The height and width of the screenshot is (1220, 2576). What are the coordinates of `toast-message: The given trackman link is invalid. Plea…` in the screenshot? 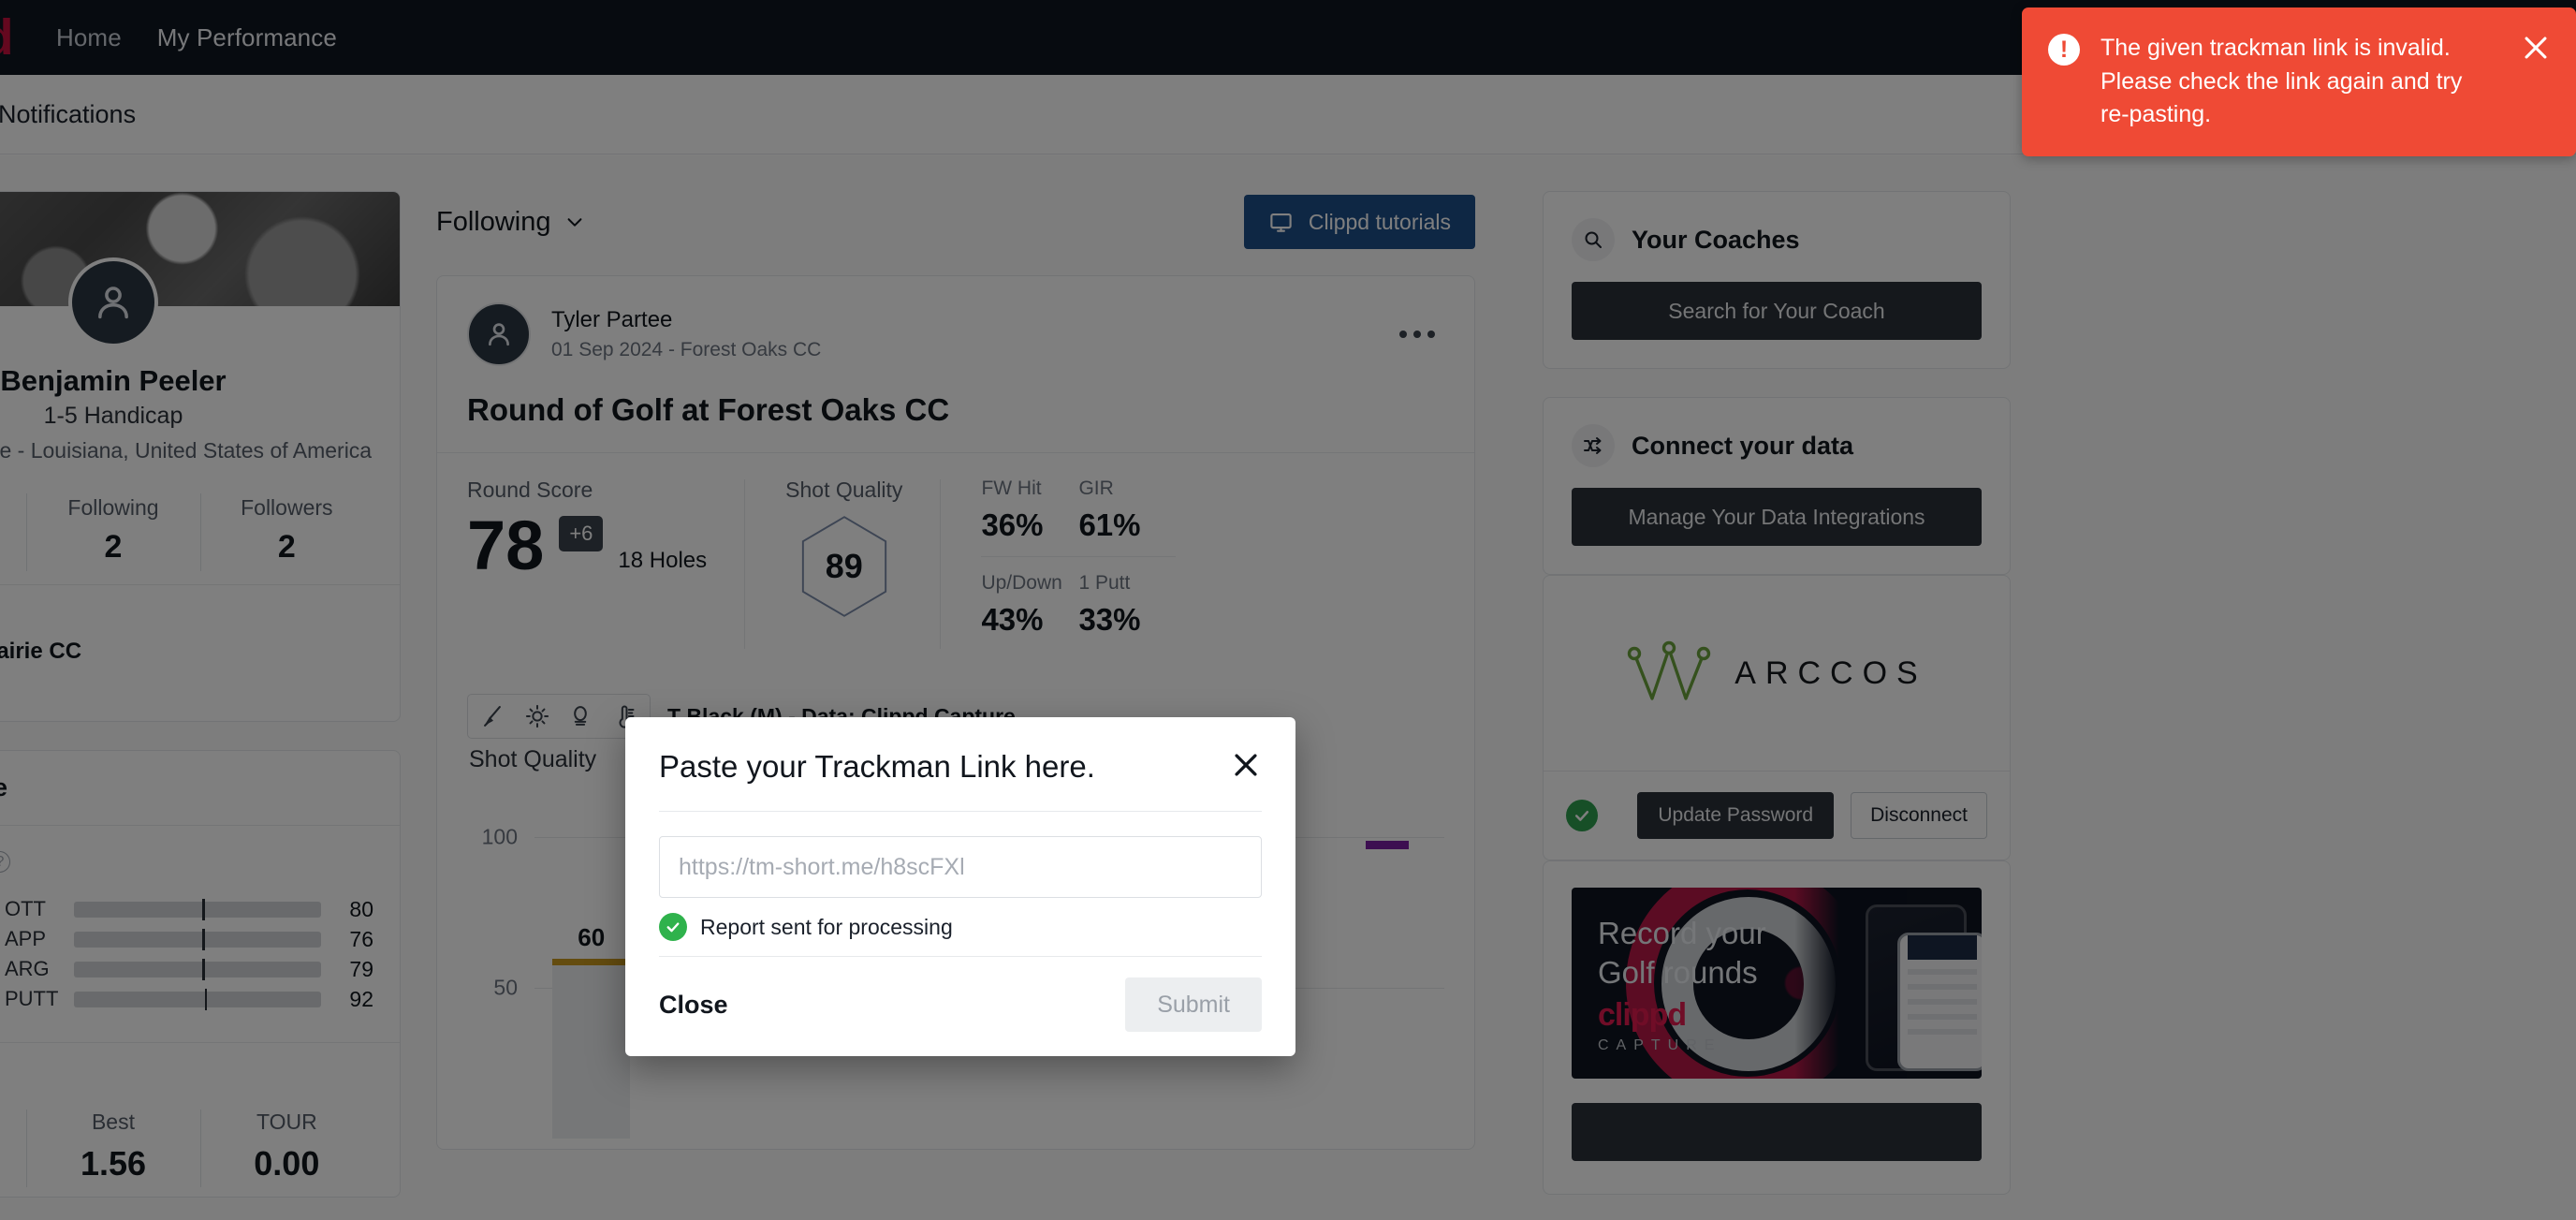 It's located at (2281, 81).